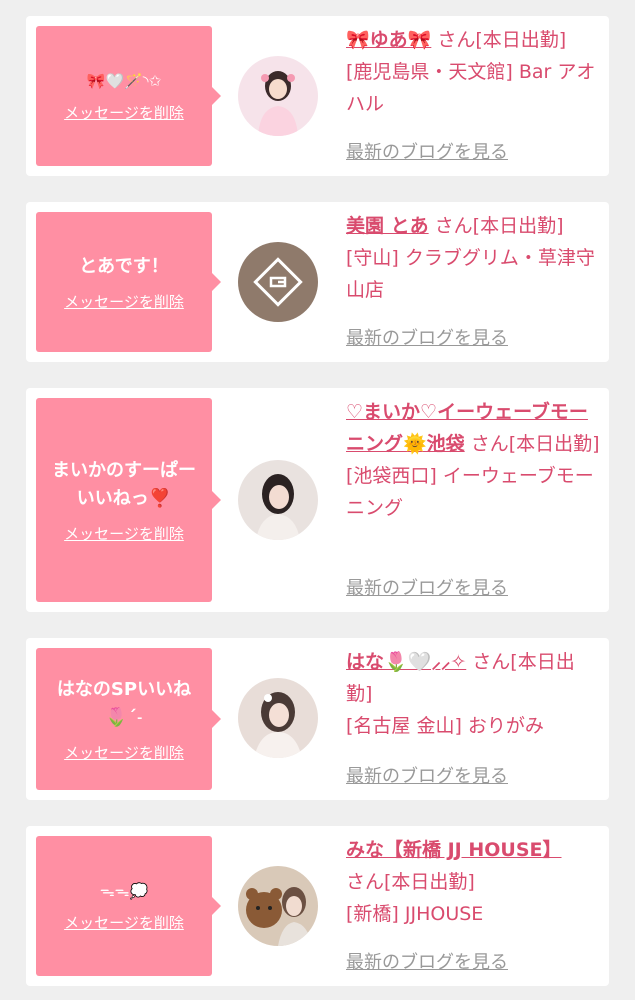 The image size is (635, 1000). What do you see at coordinates (124, 703) in the screenshot?
I see `message-text: はなのSPいいね 🌷ˊ˗` at bounding box center [124, 703].